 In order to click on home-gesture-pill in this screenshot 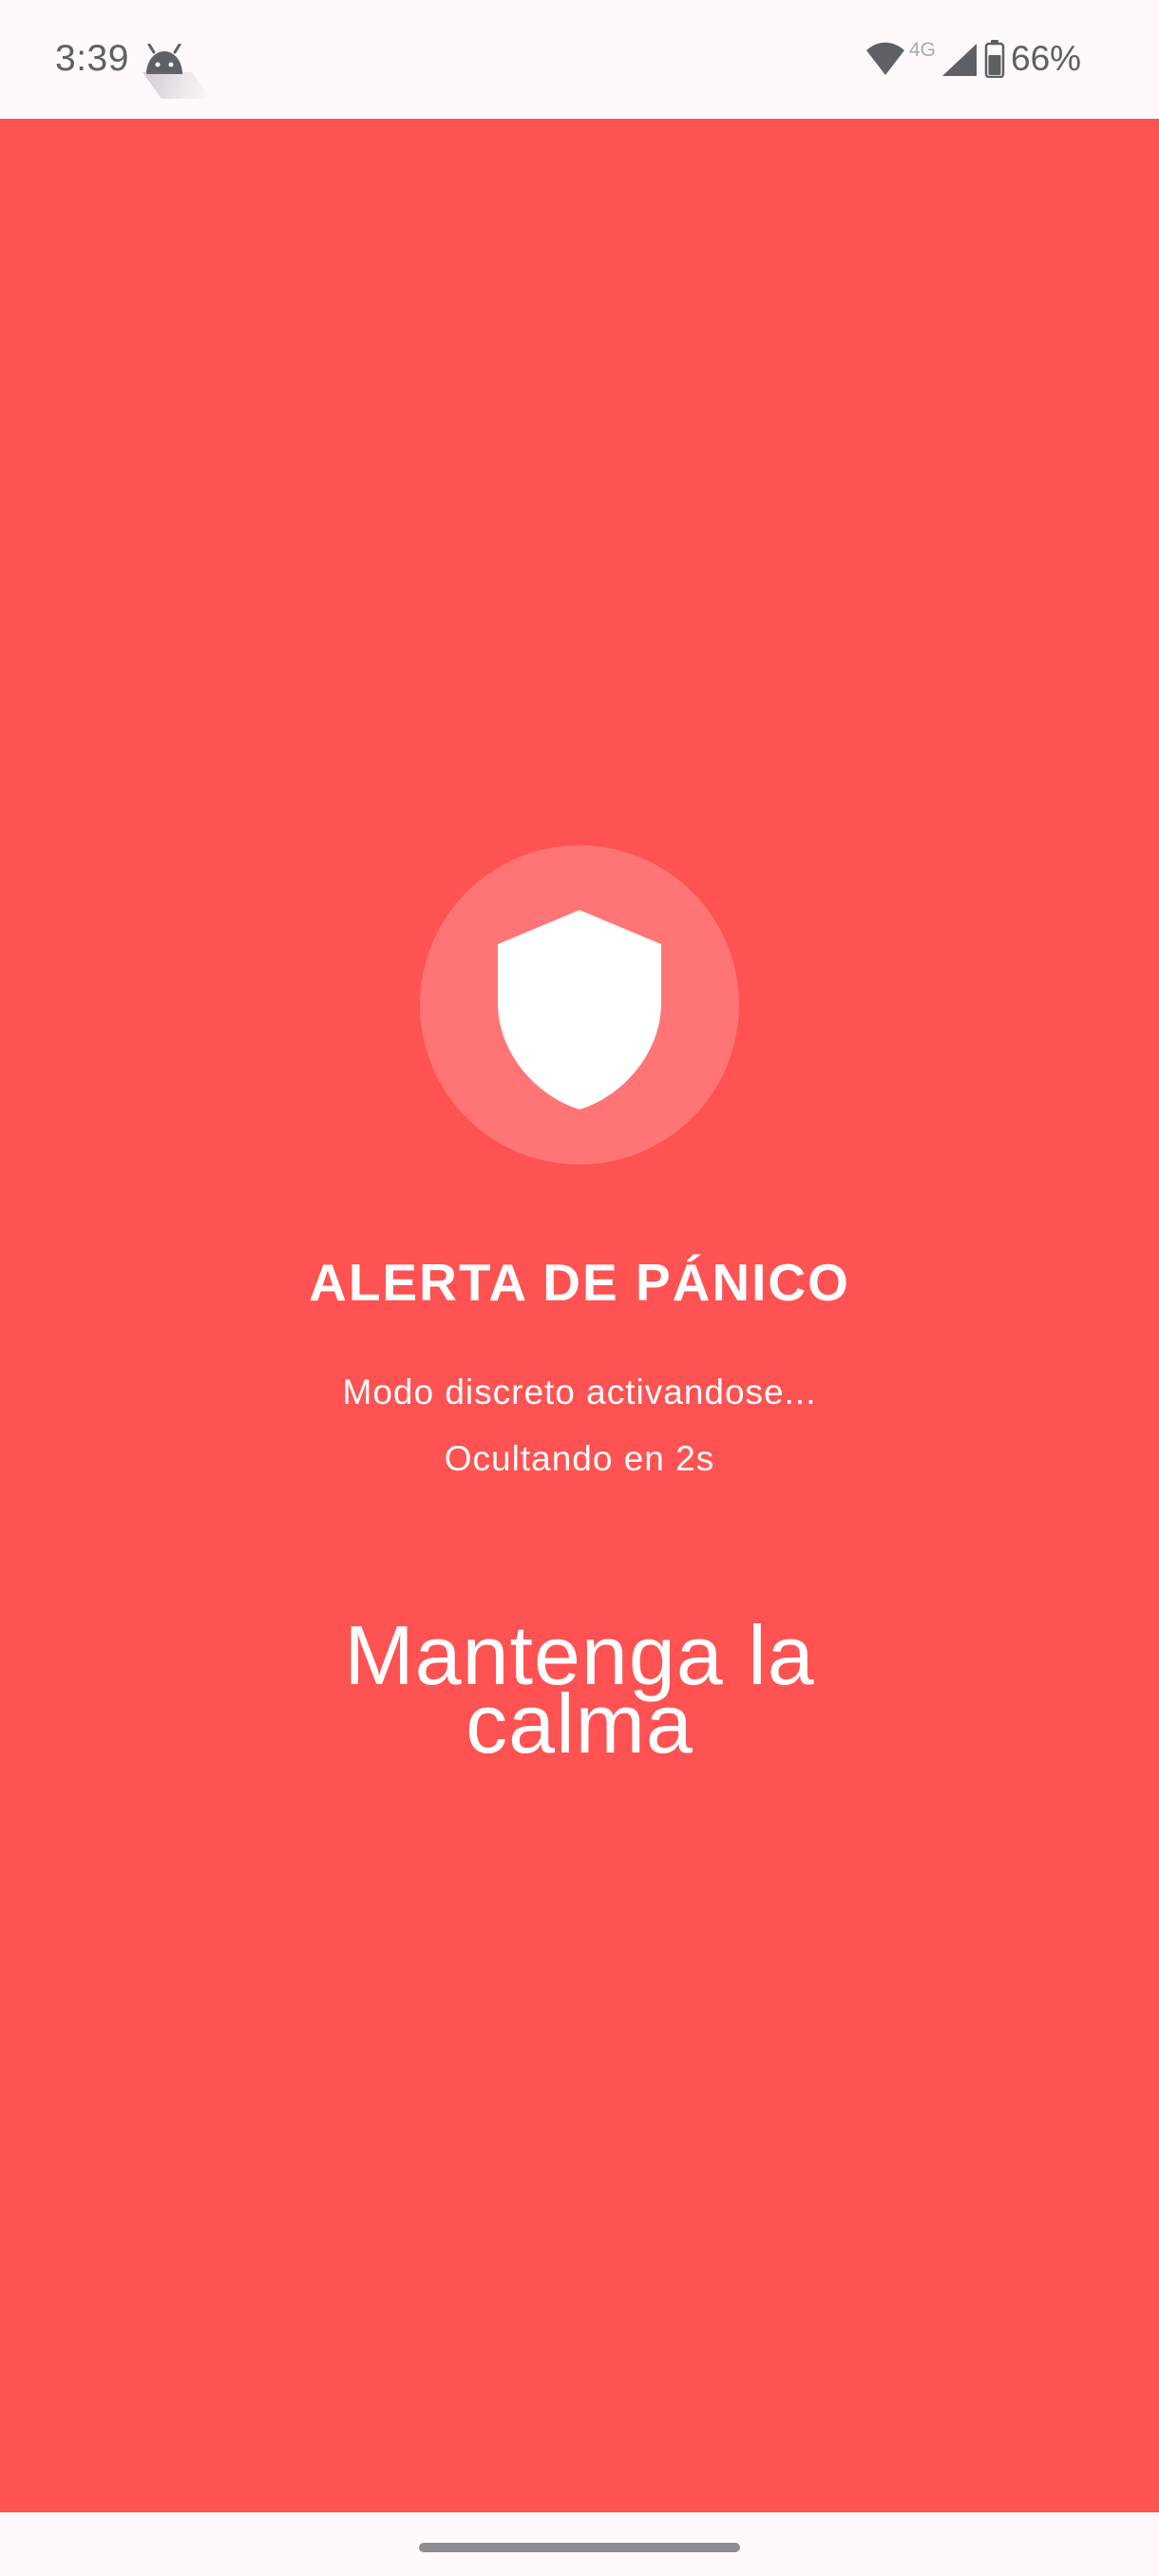, I will do `click(579, 2547)`.